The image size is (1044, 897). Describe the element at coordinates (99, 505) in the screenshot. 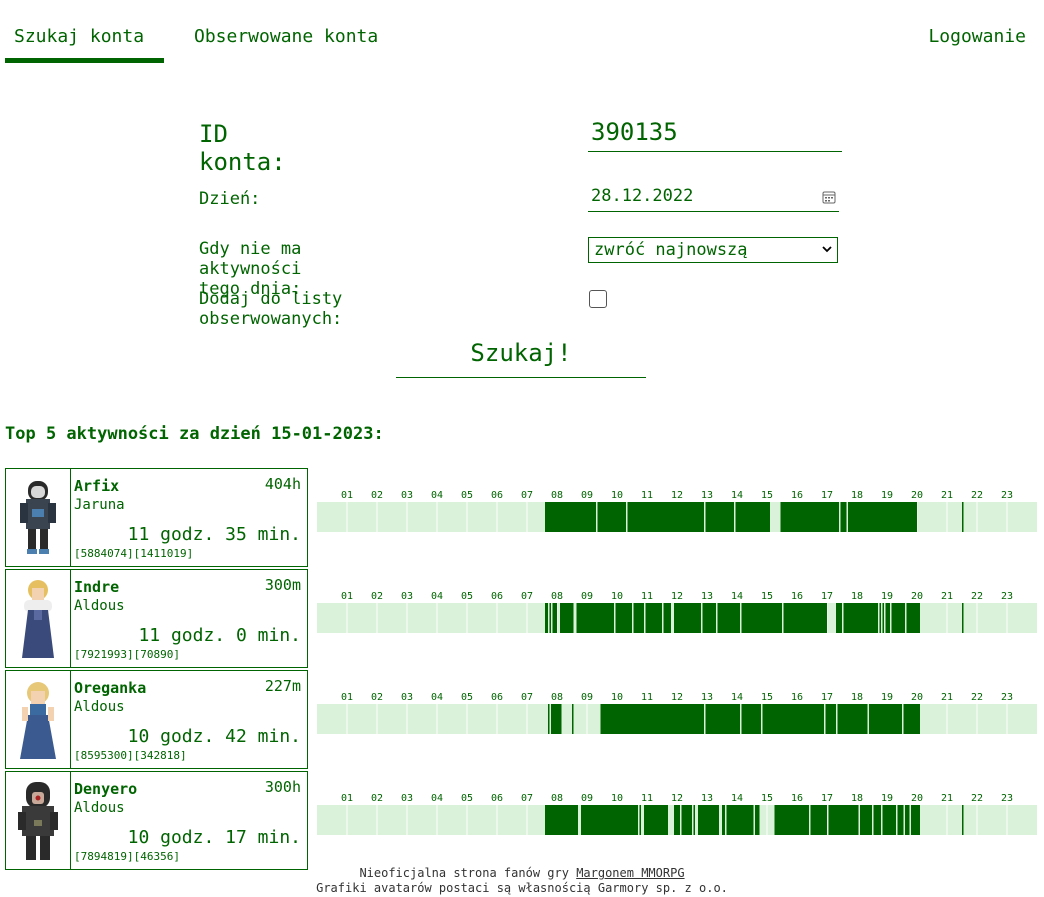

I see `player-world: Jaruna` at that location.